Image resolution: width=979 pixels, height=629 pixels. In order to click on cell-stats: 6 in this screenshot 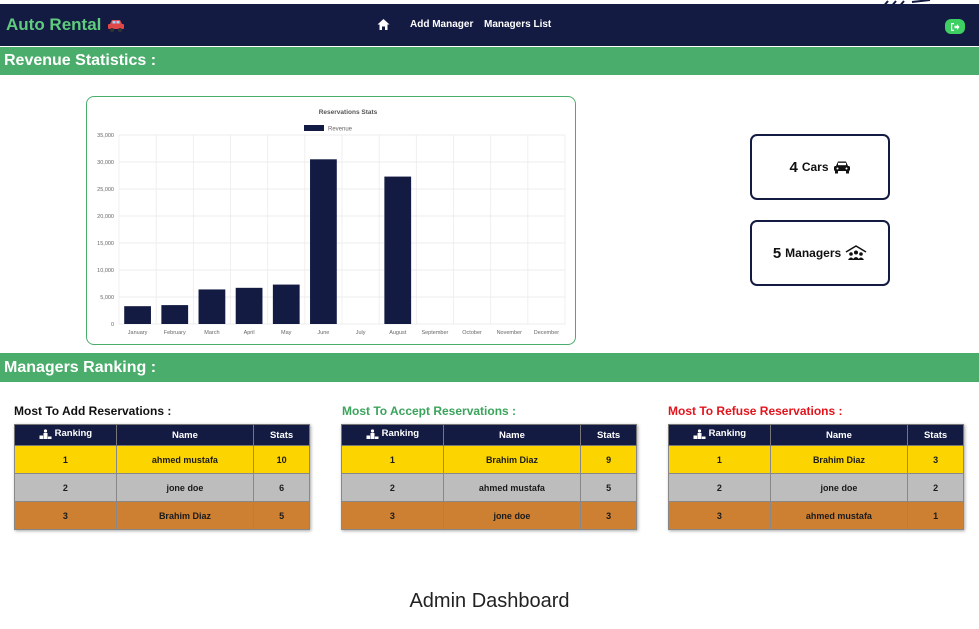, I will do `click(281, 487)`.